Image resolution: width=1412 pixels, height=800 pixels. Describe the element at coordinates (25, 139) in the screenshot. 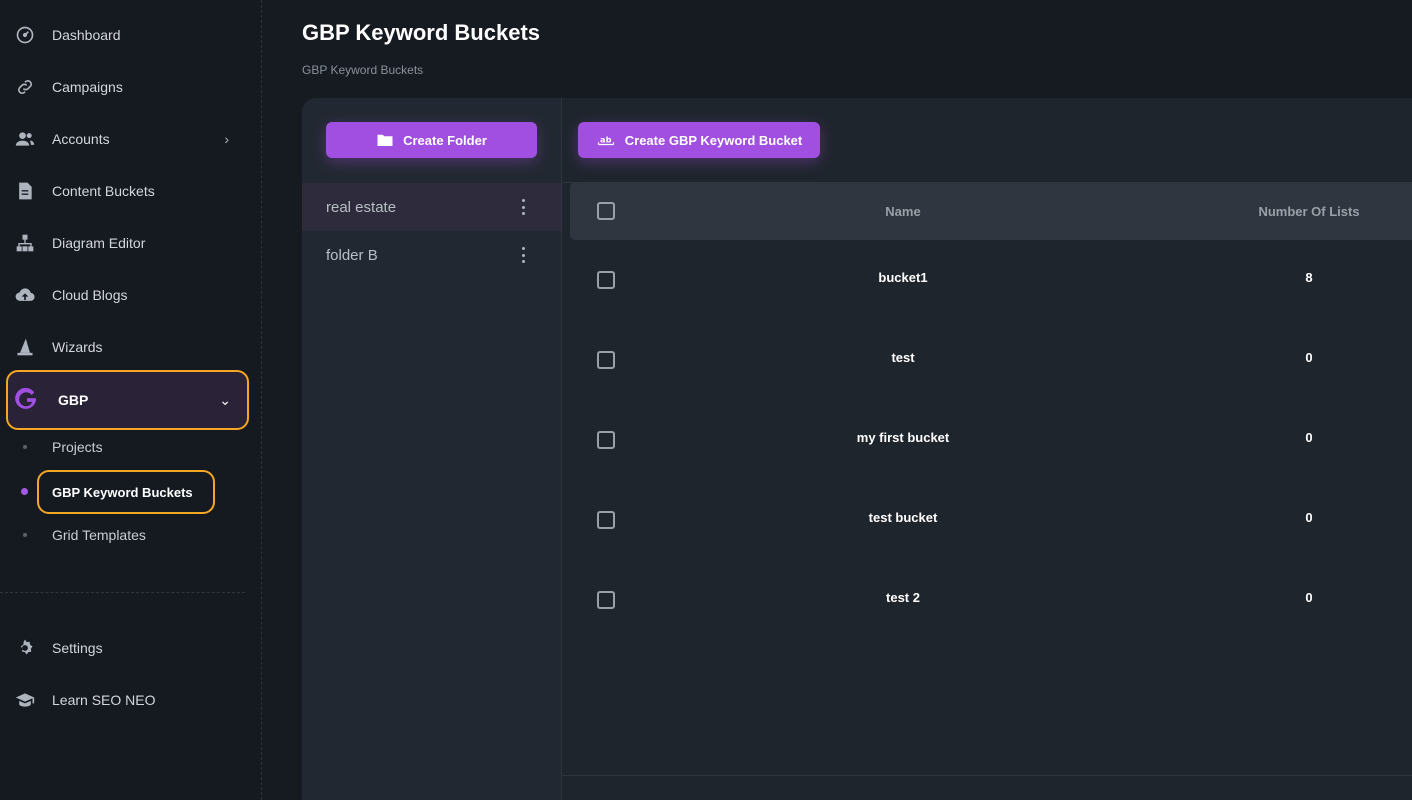

I see `users-icon` at that location.